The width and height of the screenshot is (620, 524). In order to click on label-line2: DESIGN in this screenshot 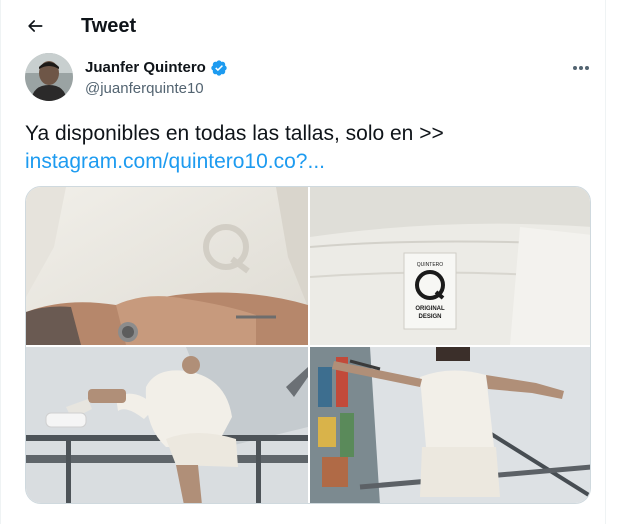, I will do `click(429, 317)`.